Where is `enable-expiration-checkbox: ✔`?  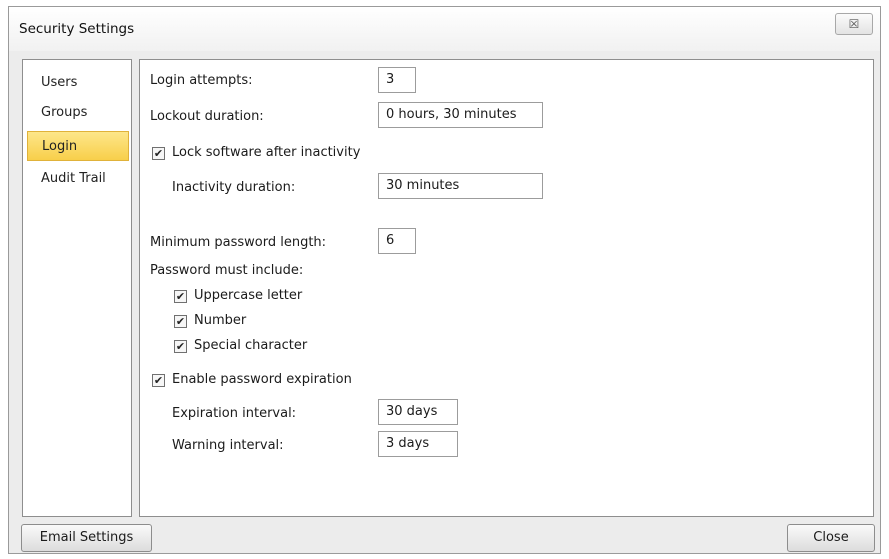 enable-expiration-checkbox: ✔ is located at coordinates (158, 380).